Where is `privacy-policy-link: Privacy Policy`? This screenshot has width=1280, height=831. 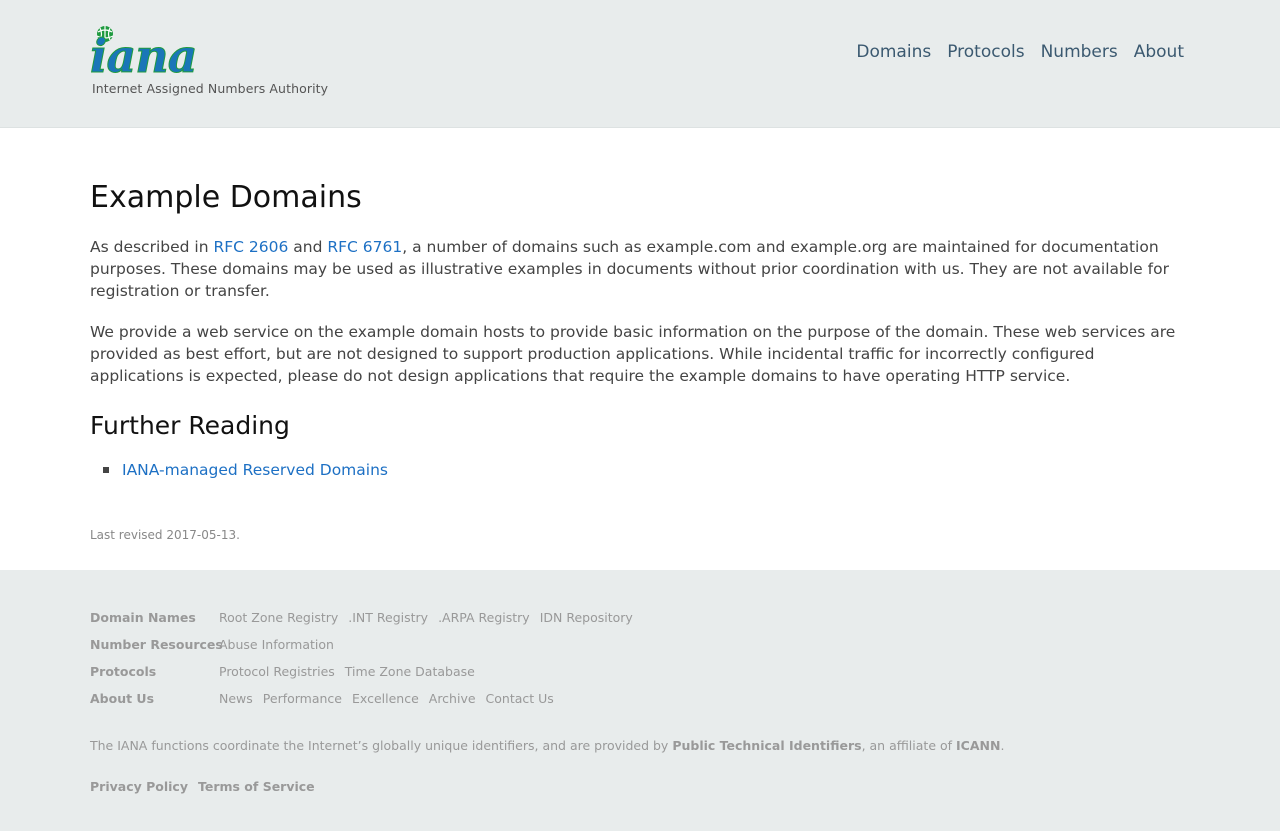 privacy-policy-link: Privacy Policy is located at coordinates (139, 787).